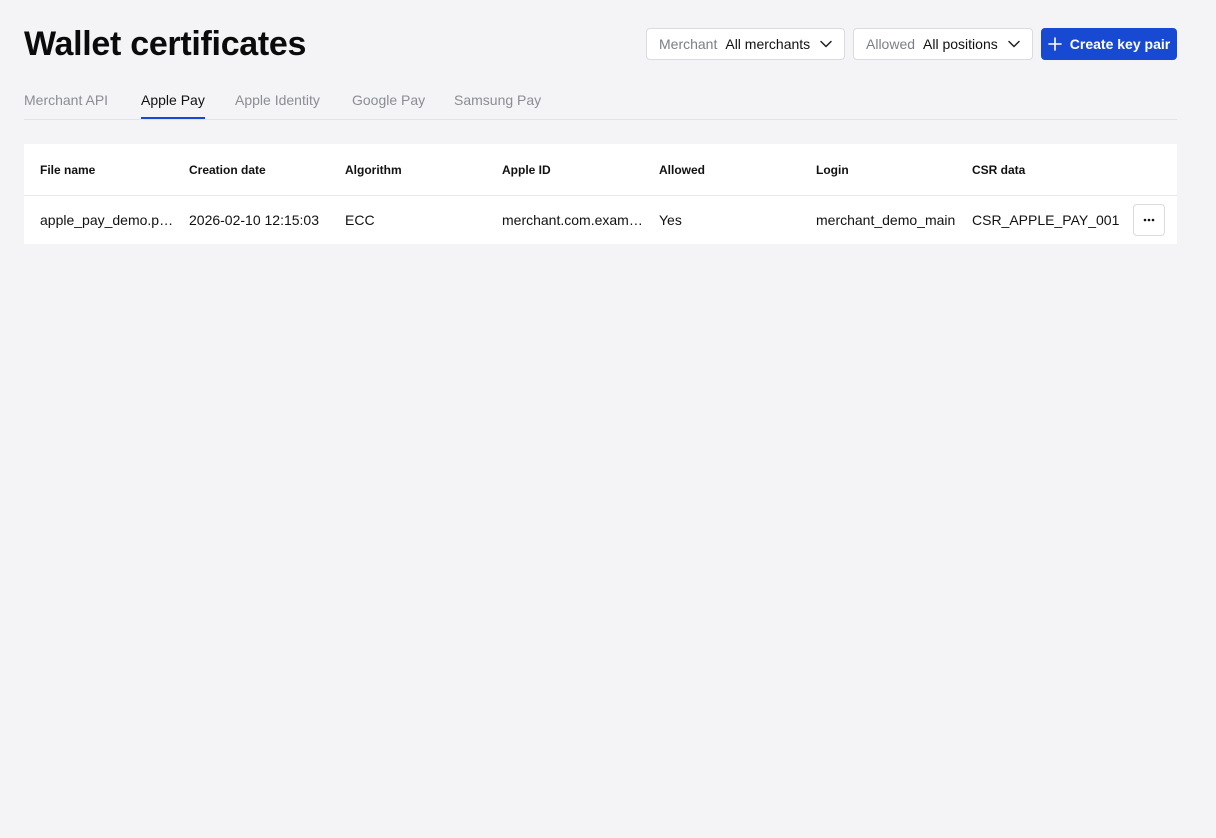 Image resolution: width=1216 pixels, height=838 pixels. What do you see at coordinates (165, 44) in the screenshot?
I see `page-title: Wallet certificates` at bounding box center [165, 44].